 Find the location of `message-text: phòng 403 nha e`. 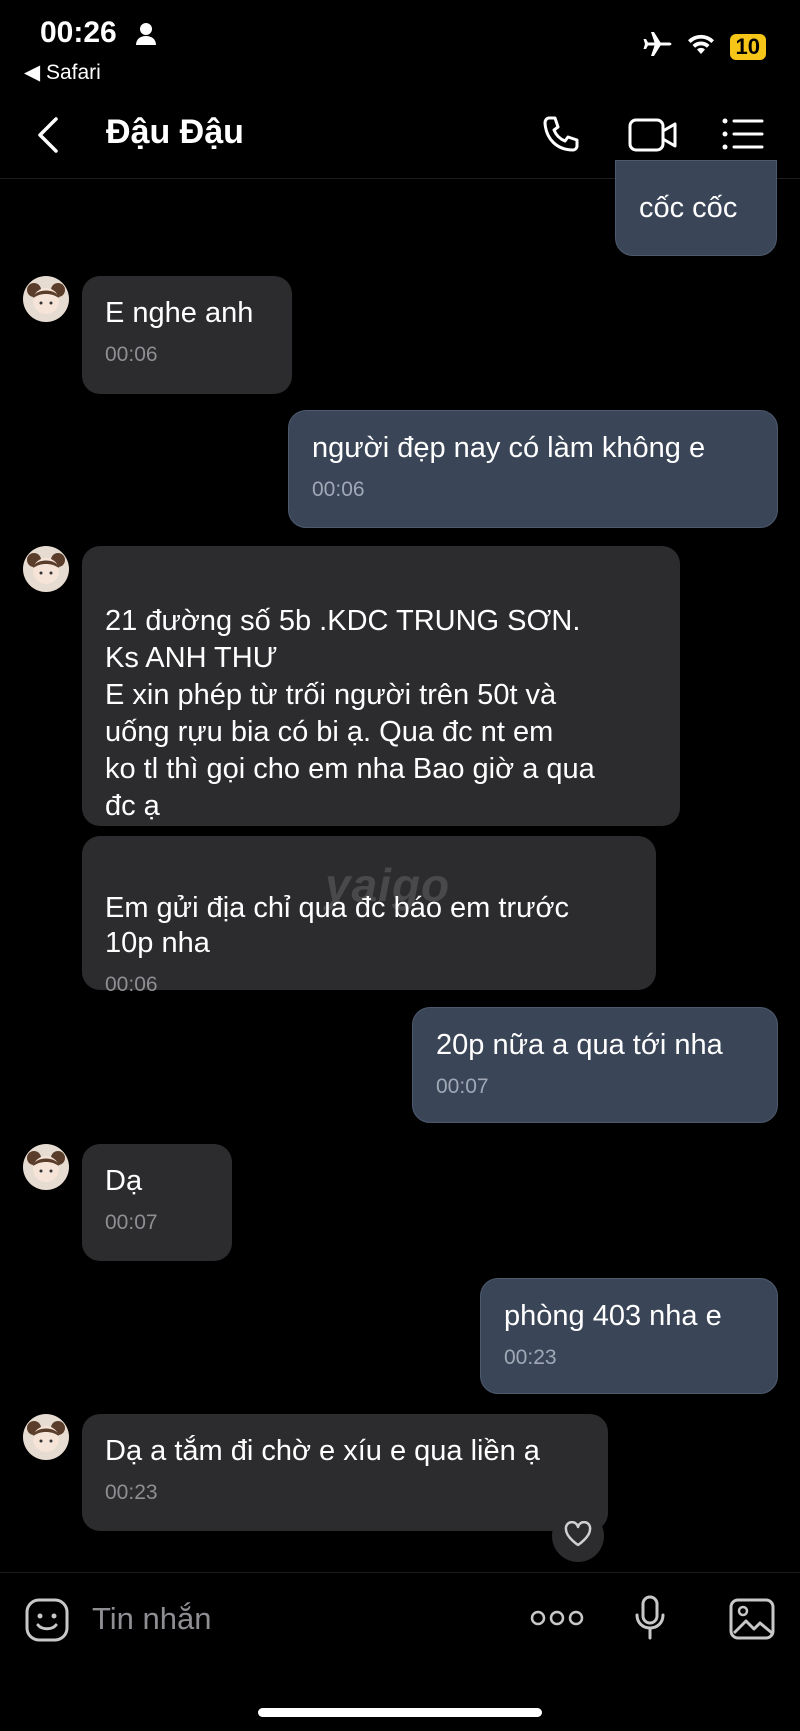

message-text: phòng 403 nha e is located at coordinates (613, 1316).